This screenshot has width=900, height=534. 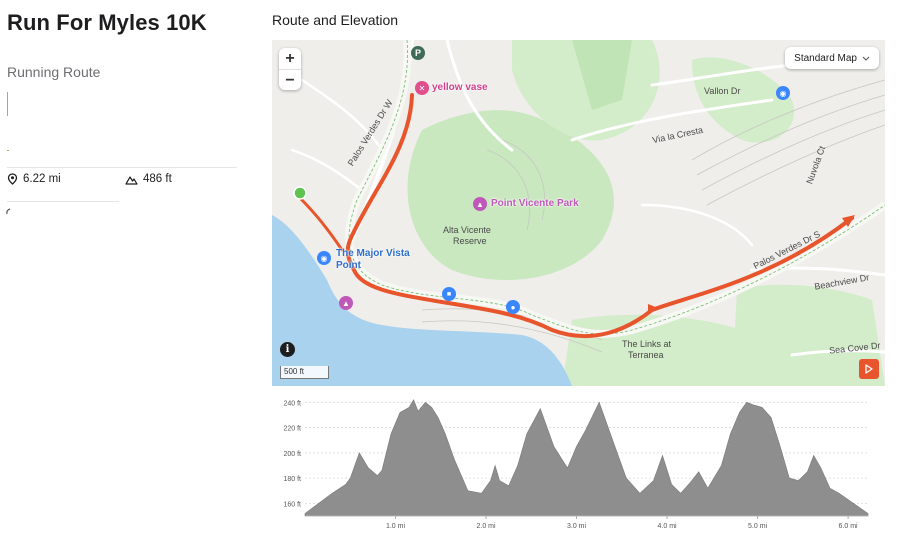 What do you see at coordinates (577, 526) in the screenshot?
I see `x-tick-label: 3.0 mi` at bounding box center [577, 526].